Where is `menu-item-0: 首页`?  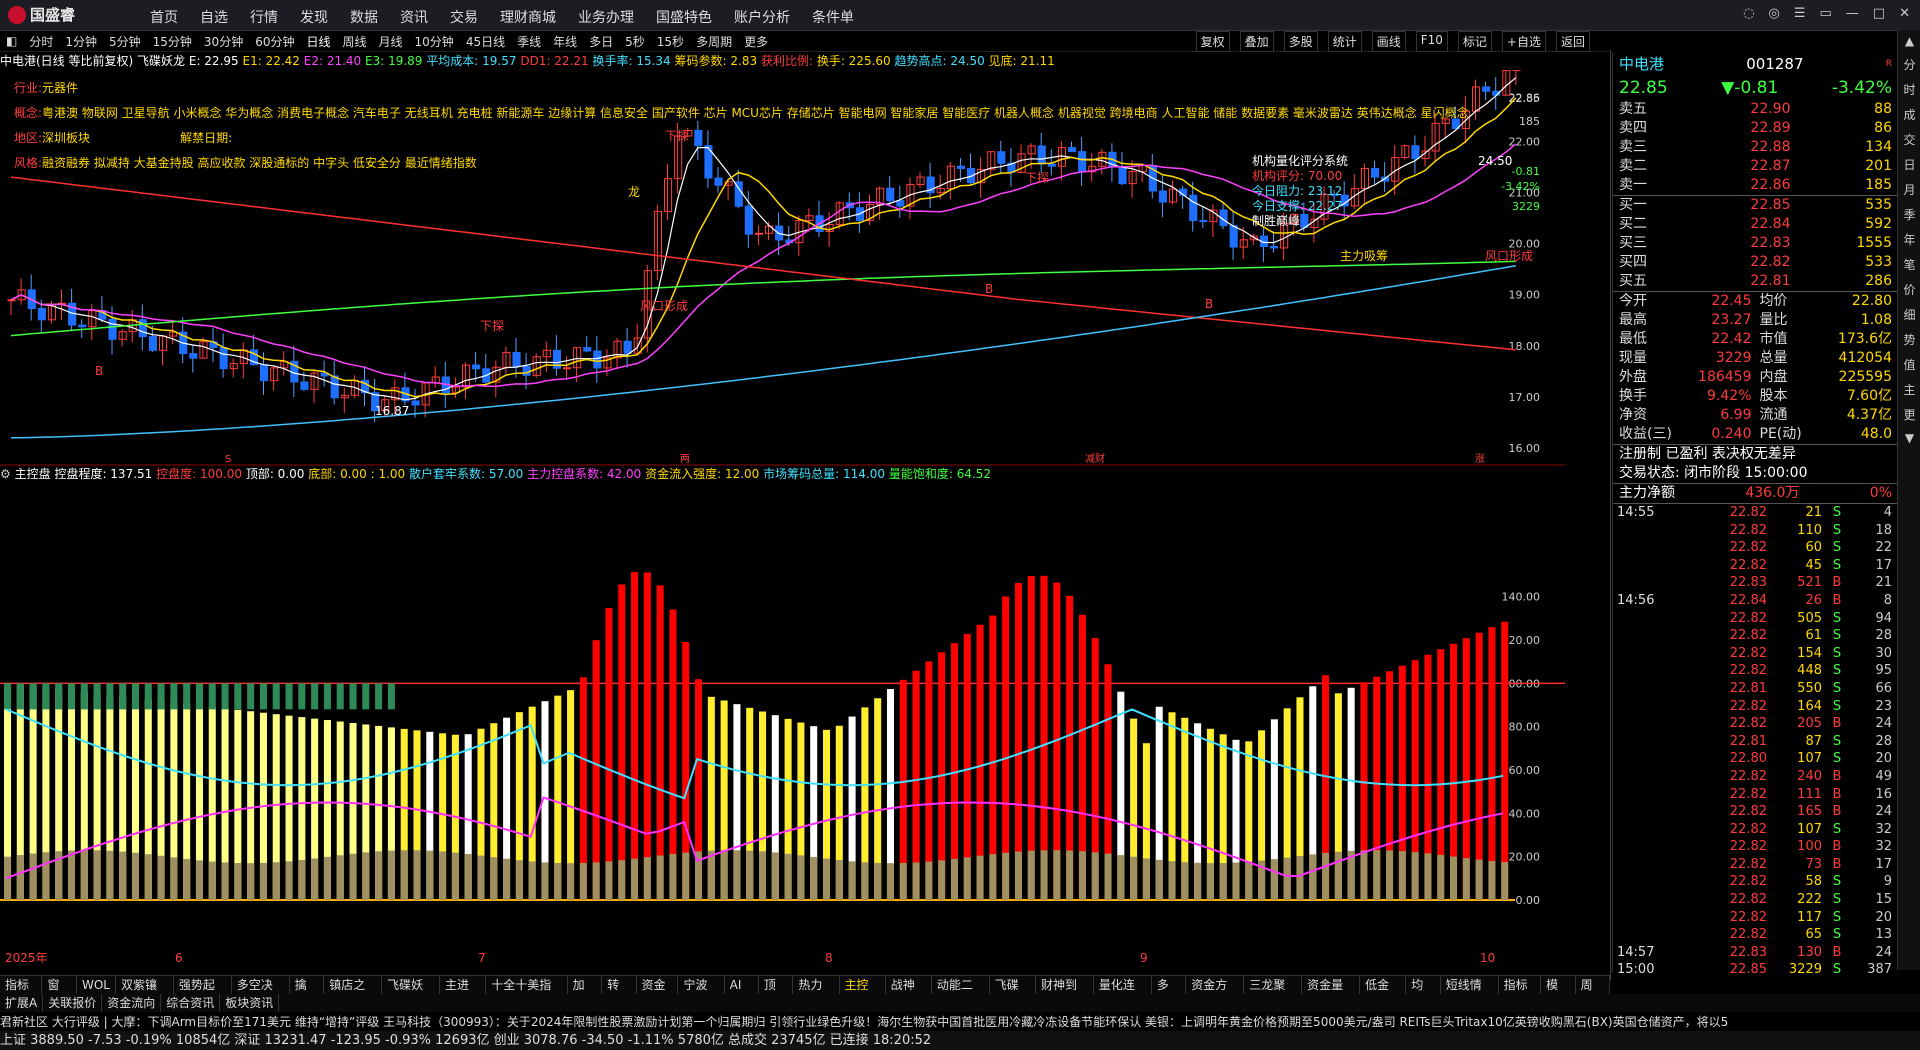 menu-item-0: 首页 is located at coordinates (164, 17).